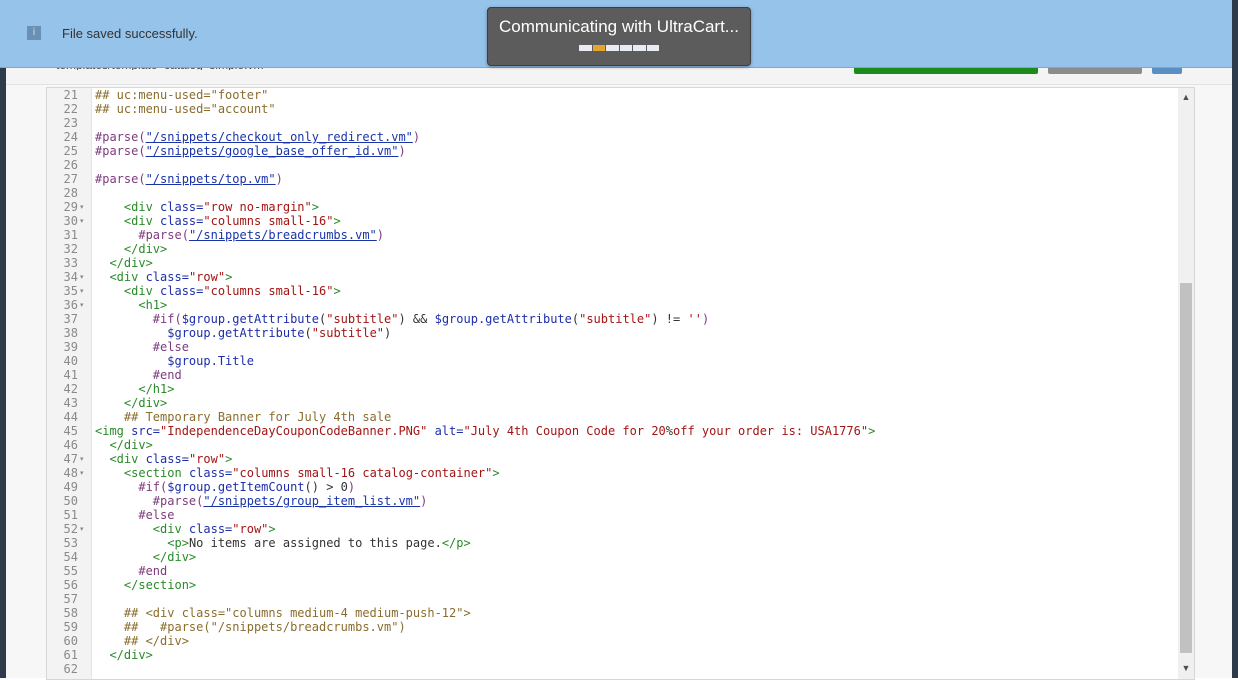 The width and height of the screenshot is (1238, 680). What do you see at coordinates (294, 431) in the screenshot?
I see `code-token: "IndependenceDayCouponCodeBanner.PNG"` at bounding box center [294, 431].